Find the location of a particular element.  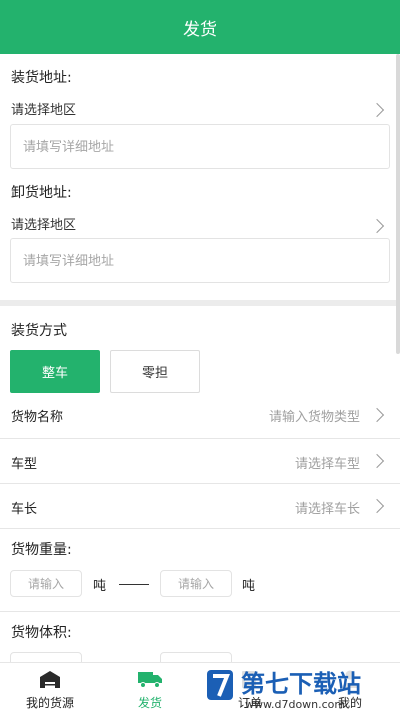

vehicle-type-selector: 请选择车型 is located at coordinates (327, 462).